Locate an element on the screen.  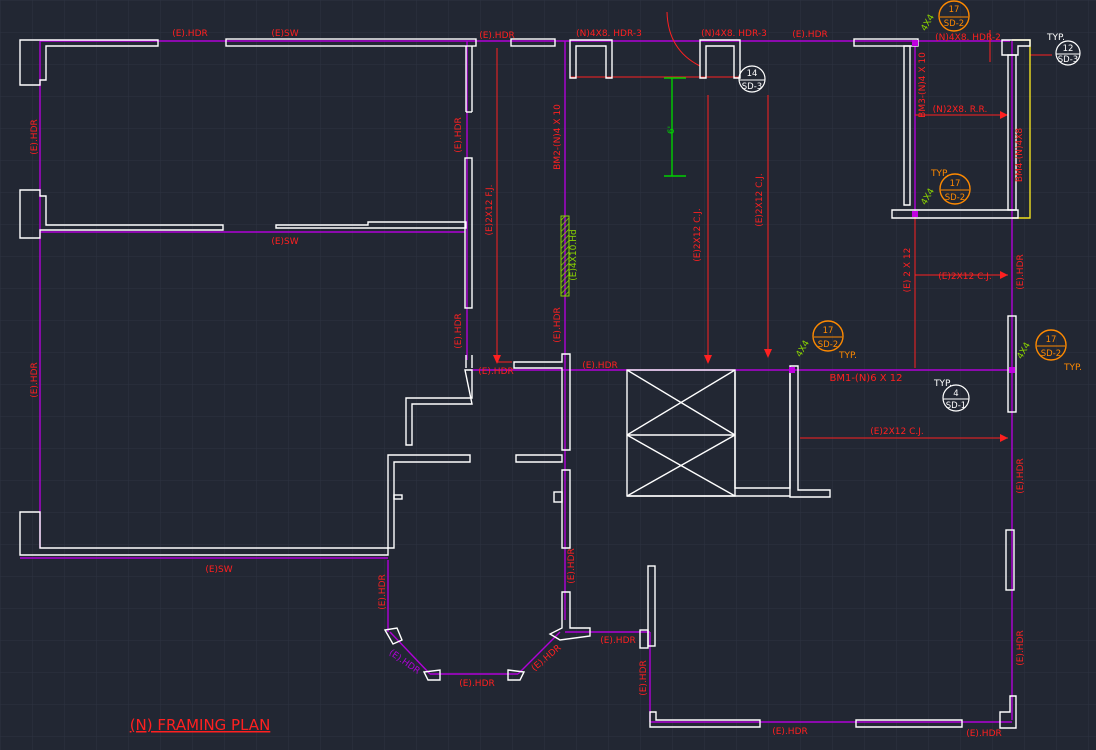
label-hdr-bottom: (E).HDR is located at coordinates (790, 732).